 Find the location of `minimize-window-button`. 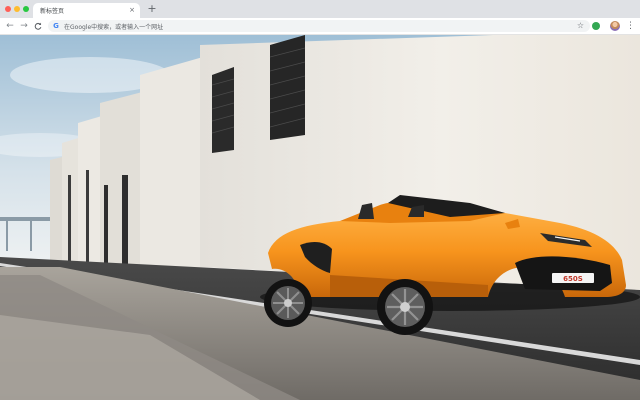

minimize-window-button is located at coordinates (17, 9).